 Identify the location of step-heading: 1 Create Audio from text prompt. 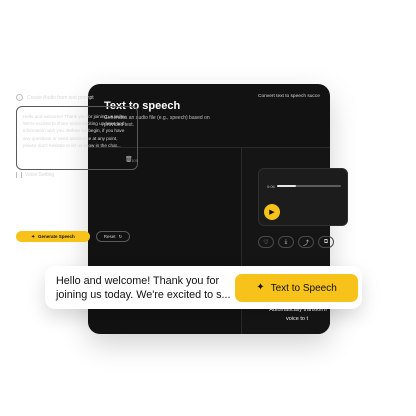
(55, 97).